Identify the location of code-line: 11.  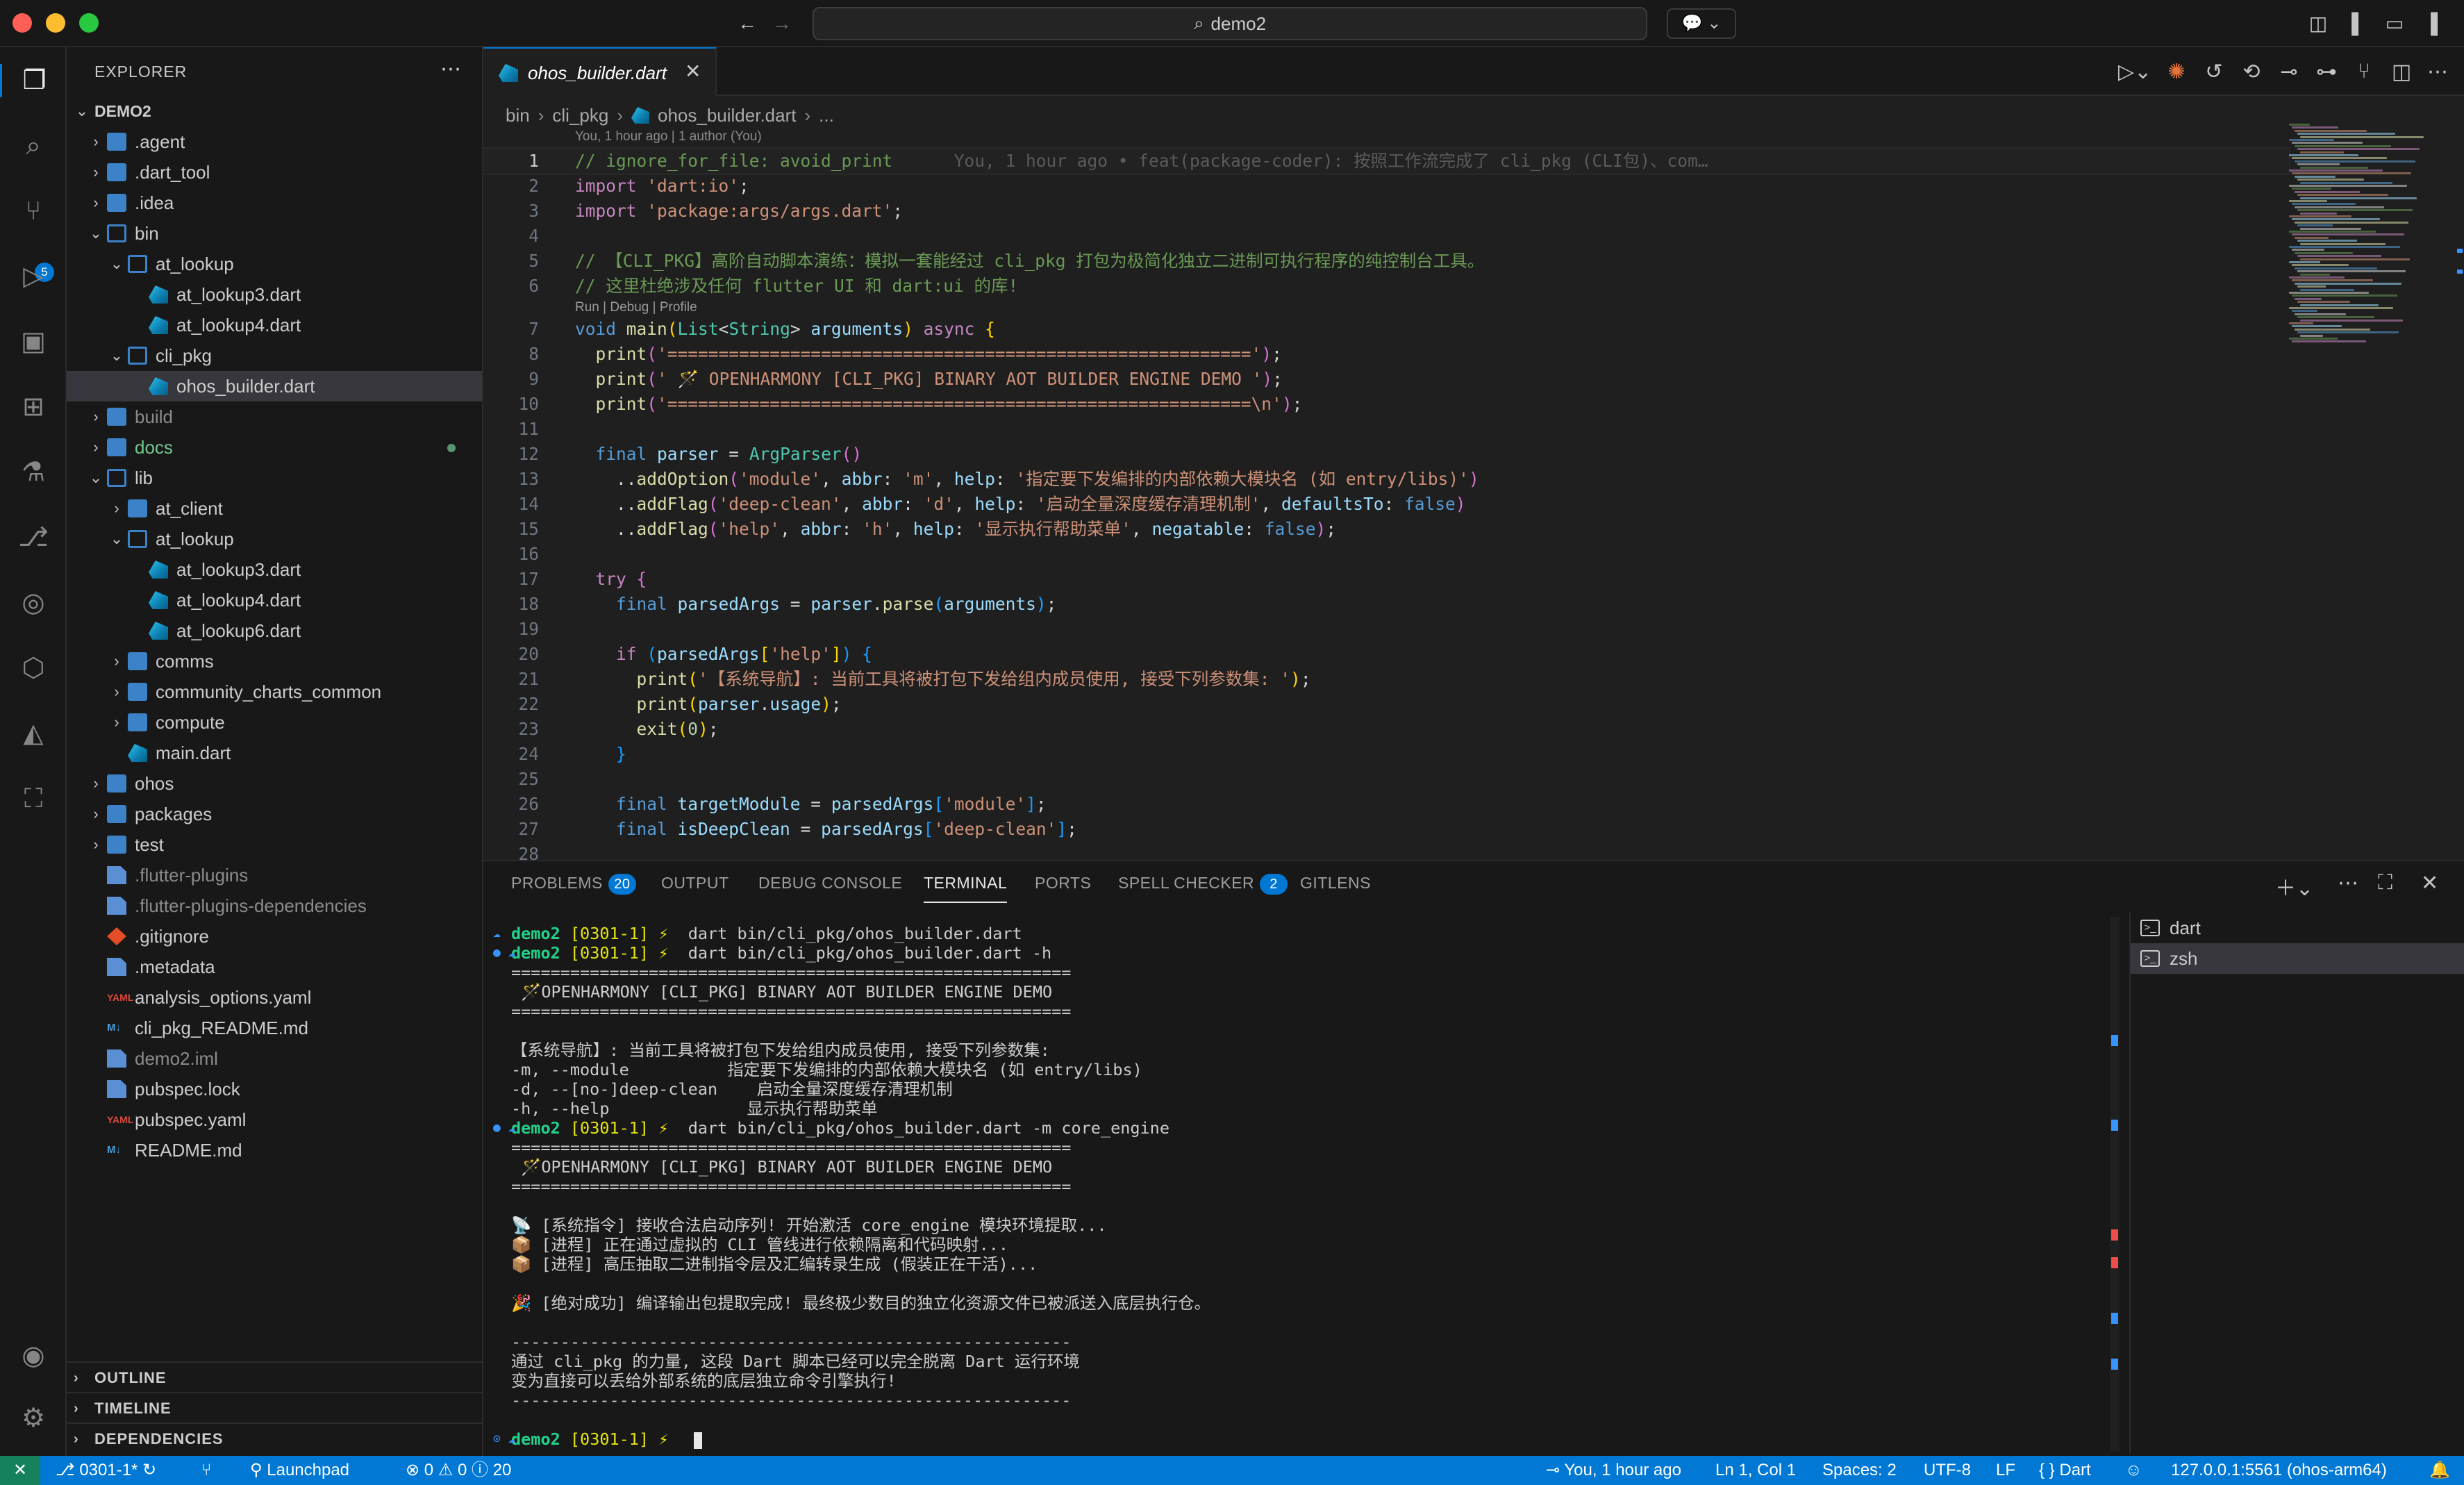
(1386, 429).